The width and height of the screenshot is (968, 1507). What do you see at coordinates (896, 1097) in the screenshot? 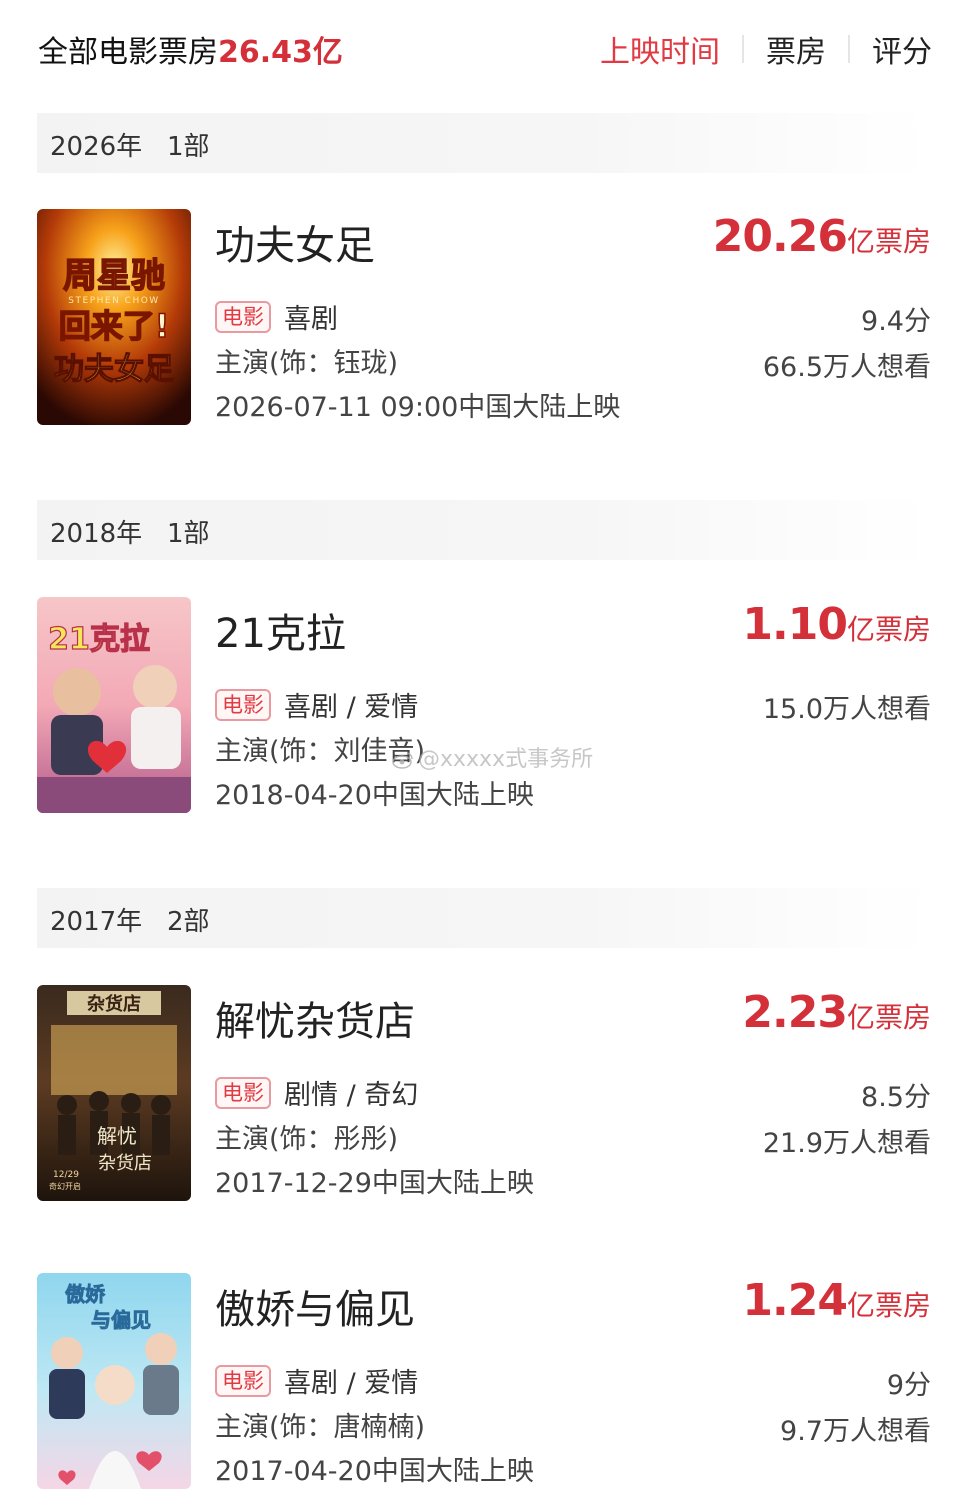
I see `movie-score: 8.5分` at bounding box center [896, 1097].